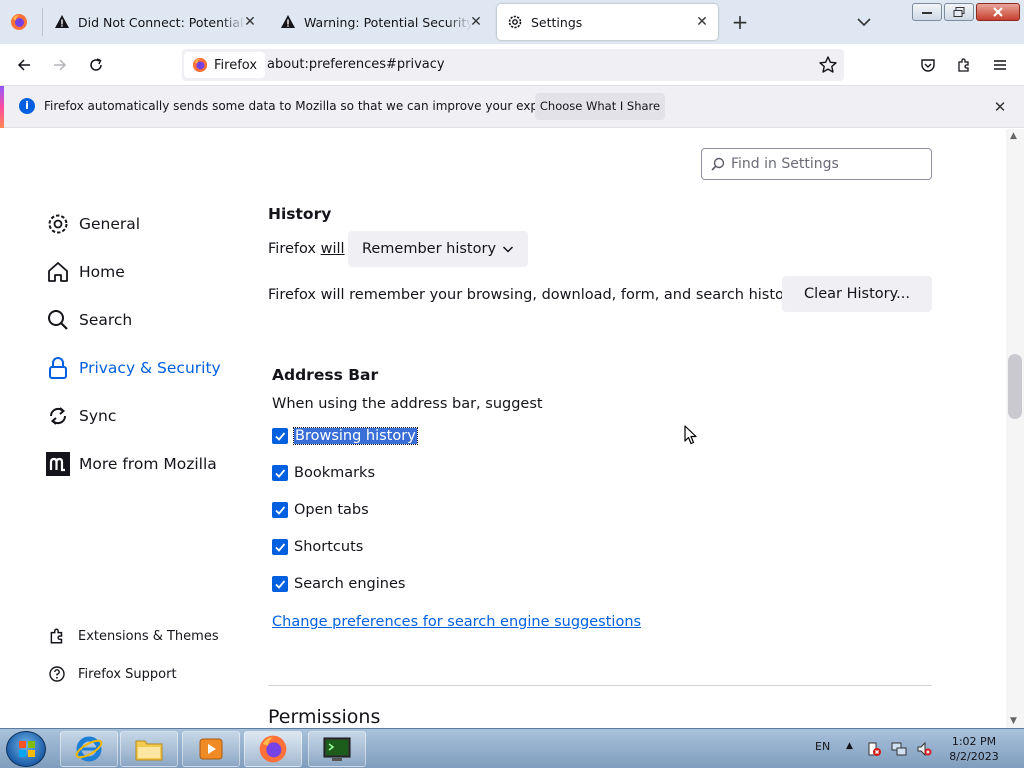 This screenshot has width=1024, height=768. I want to click on extensions-button, so click(964, 65).